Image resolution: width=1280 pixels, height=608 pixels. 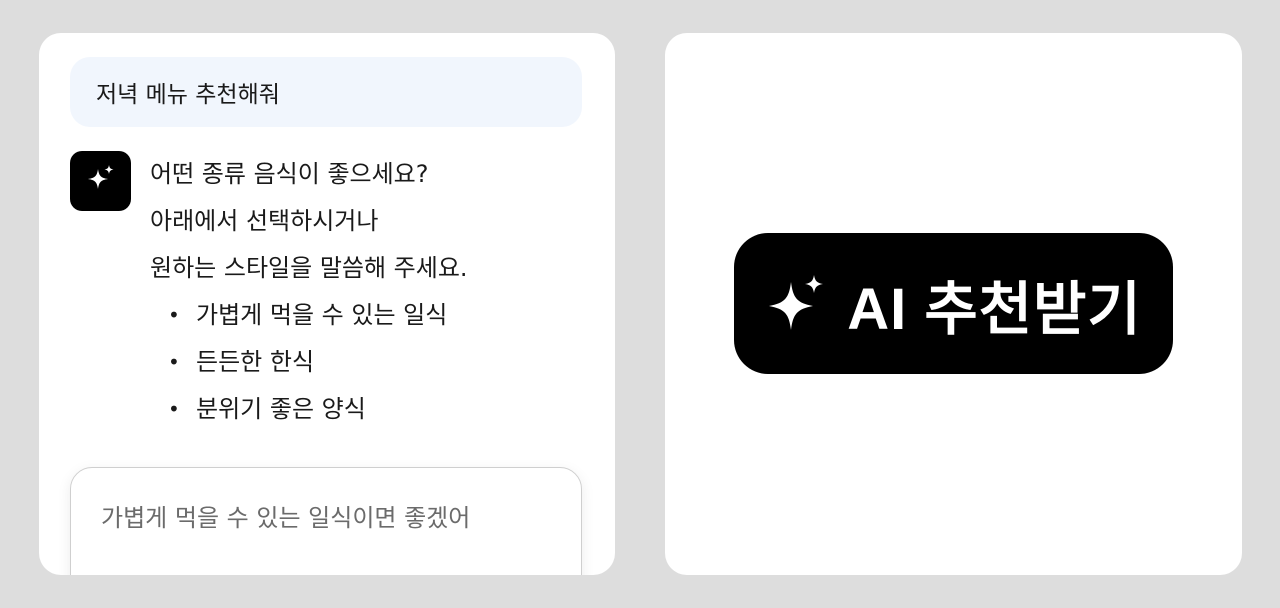 What do you see at coordinates (289, 174) in the screenshot?
I see `ai-message-line: 어떤 종류 음식이 좋으세요?` at bounding box center [289, 174].